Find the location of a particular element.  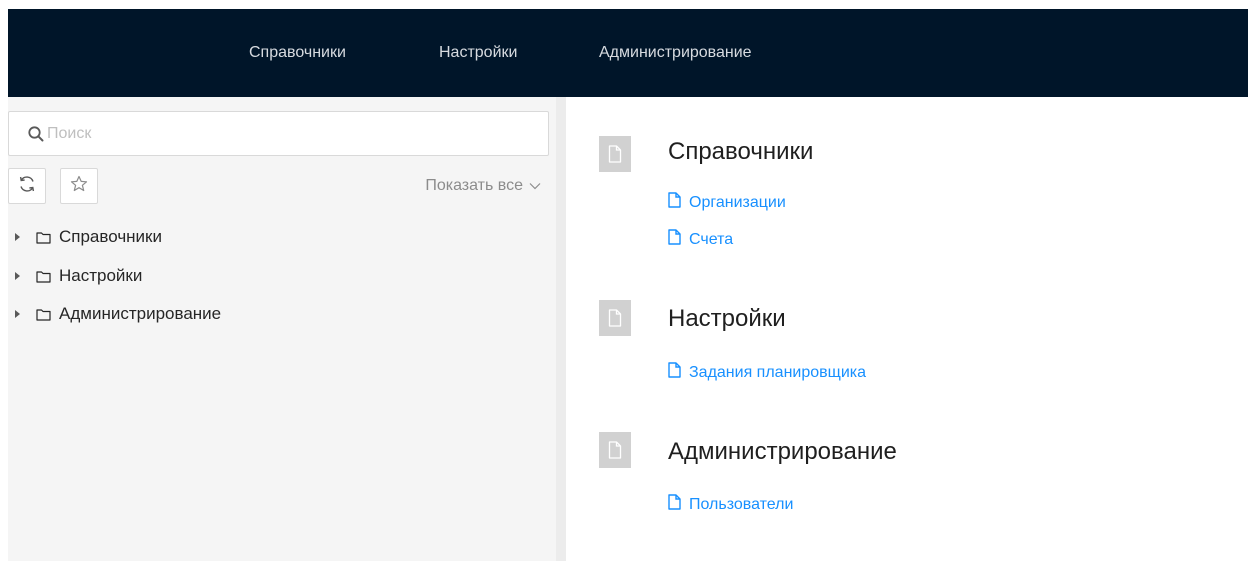

search-box is located at coordinates (278, 133).